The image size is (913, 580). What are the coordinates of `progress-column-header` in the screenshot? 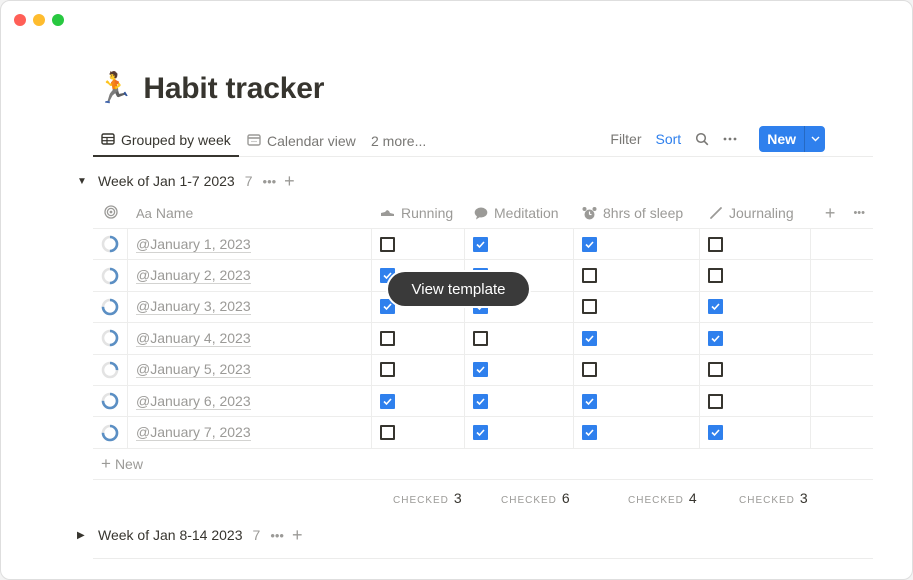 It's located at (110, 213).